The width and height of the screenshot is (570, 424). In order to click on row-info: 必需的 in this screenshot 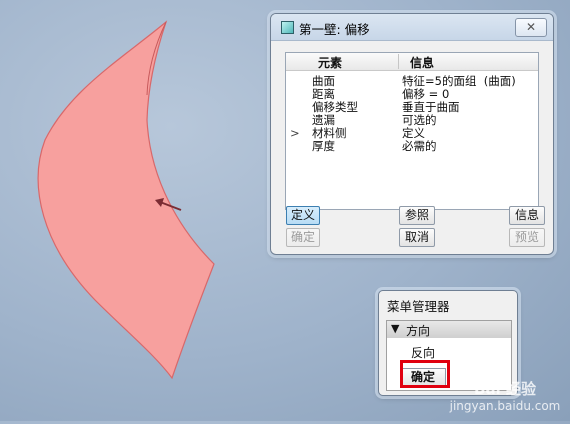, I will do `click(419, 146)`.